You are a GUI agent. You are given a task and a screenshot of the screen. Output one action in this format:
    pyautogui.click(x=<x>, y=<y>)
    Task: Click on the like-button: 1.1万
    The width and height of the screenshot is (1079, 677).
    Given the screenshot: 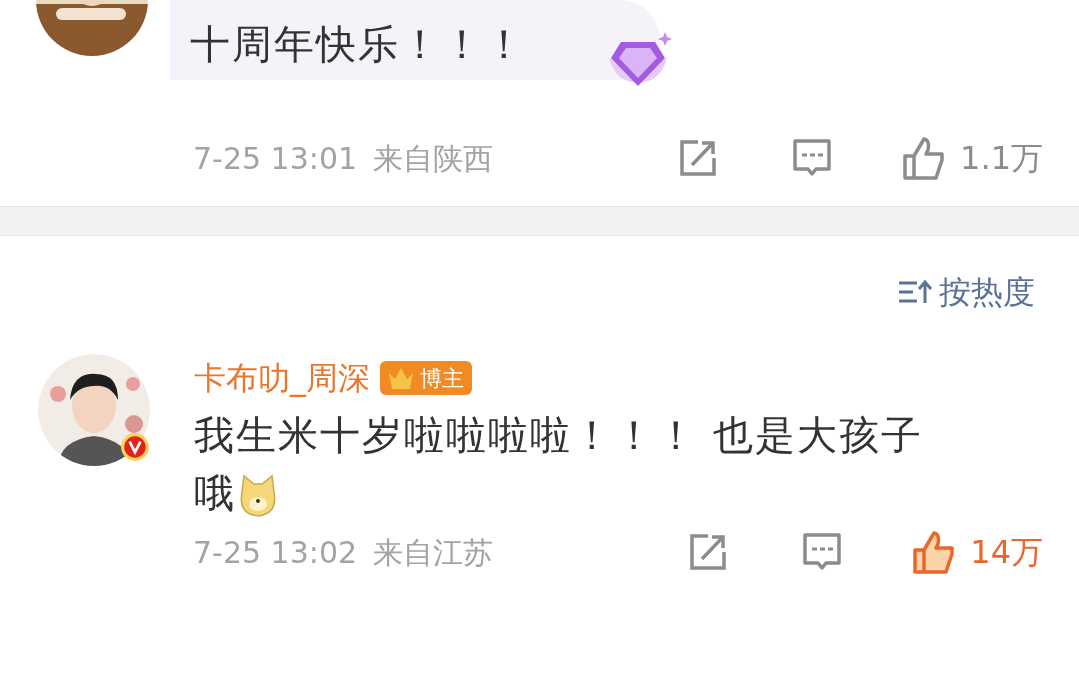 What is the action you would take?
    pyautogui.click(x=972, y=158)
    